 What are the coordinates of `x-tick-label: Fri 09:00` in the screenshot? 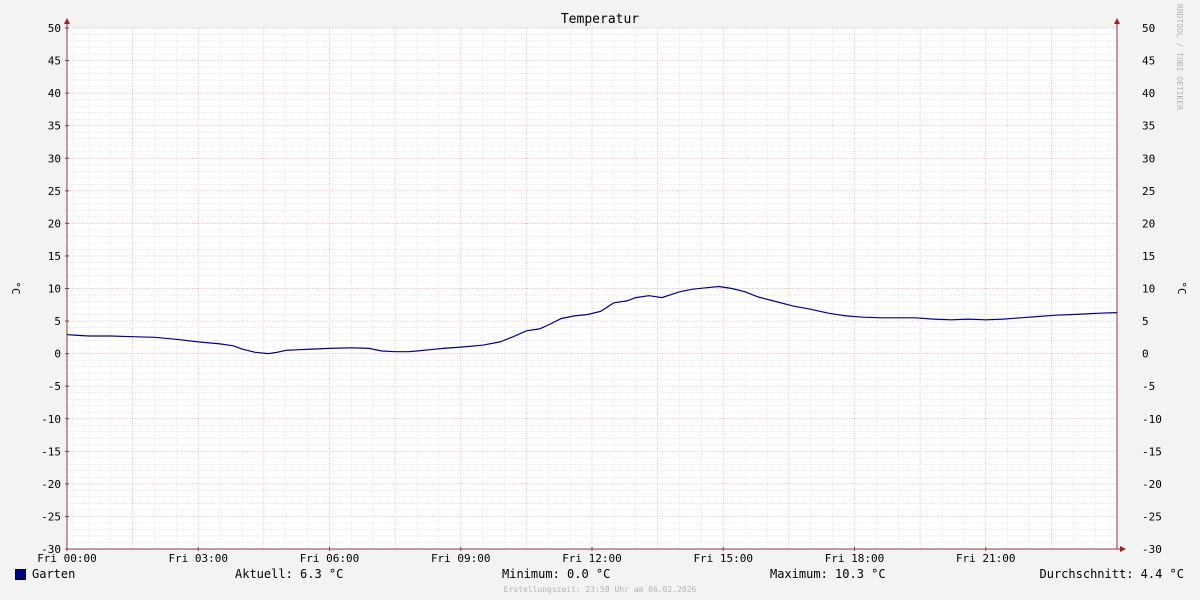 It's located at (461, 558).